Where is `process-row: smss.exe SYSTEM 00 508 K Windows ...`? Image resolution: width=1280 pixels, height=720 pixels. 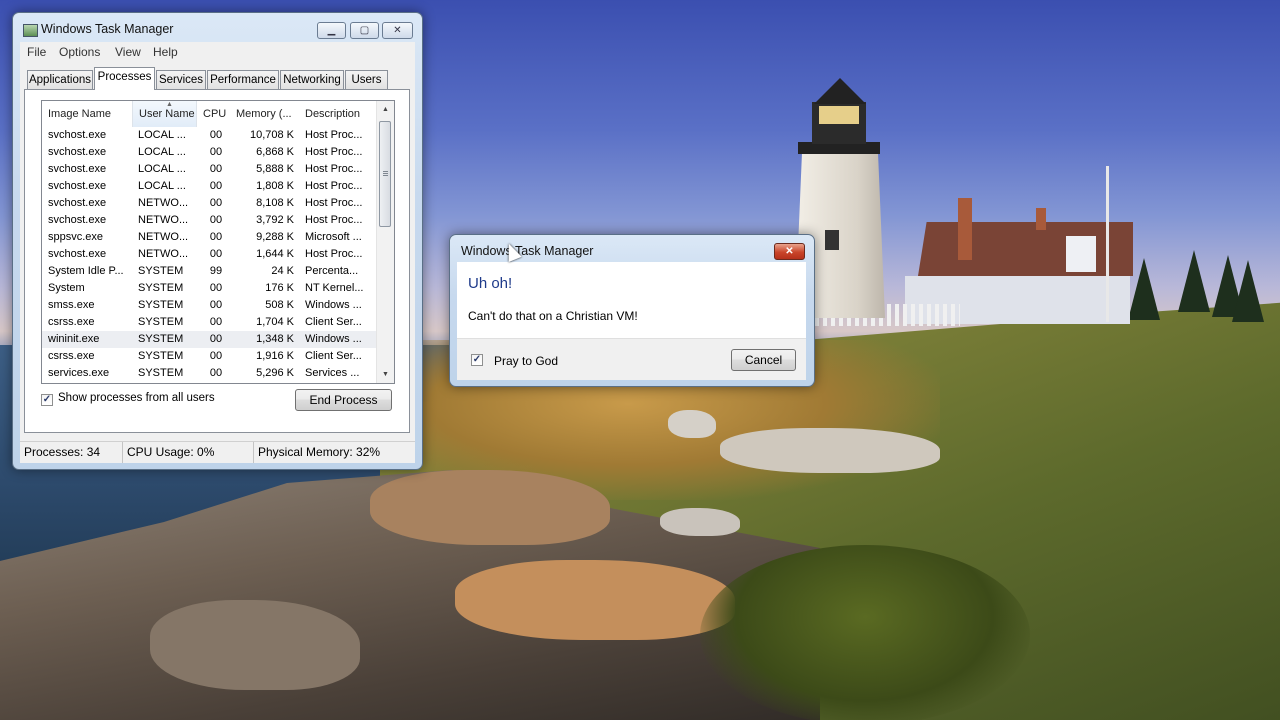 process-row: smss.exe SYSTEM 00 508 K Windows ... is located at coordinates (209, 305).